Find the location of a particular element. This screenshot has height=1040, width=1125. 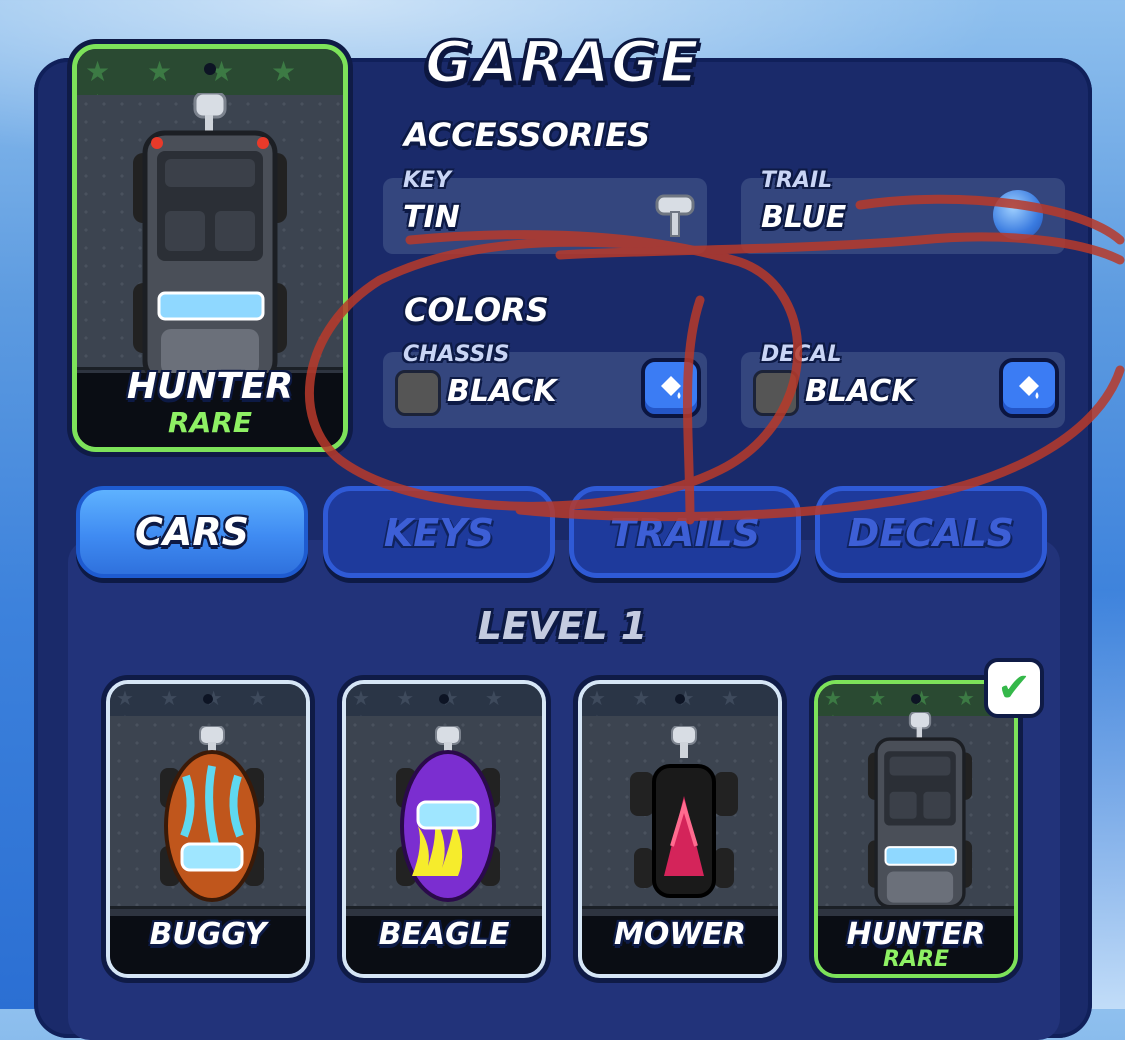

car-card-buggy: ★ ★ ★ ★ ★ BUGGY is located at coordinates (208, 829).